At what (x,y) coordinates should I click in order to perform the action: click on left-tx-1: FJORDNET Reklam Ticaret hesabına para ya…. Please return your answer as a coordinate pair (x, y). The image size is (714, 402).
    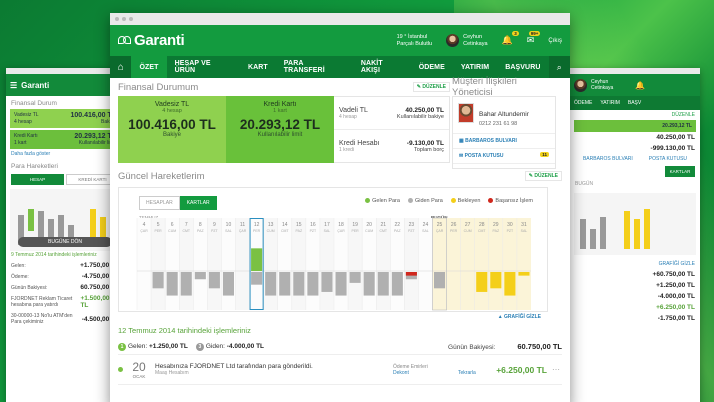
    Looking at the image, I should click on (65, 302).